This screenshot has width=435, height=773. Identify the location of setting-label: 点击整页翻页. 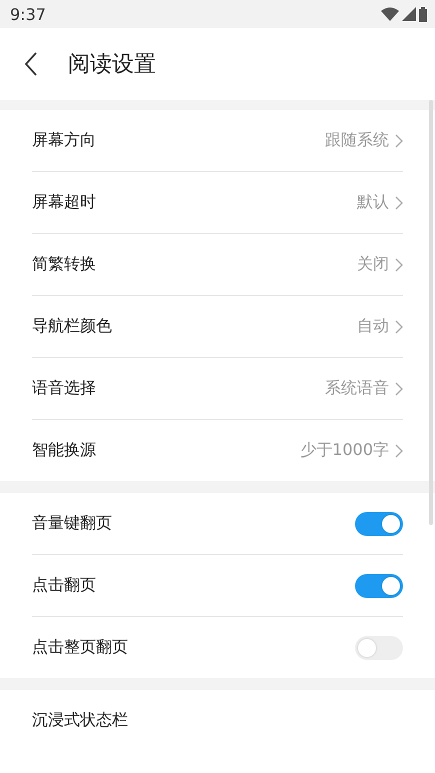
(80, 647).